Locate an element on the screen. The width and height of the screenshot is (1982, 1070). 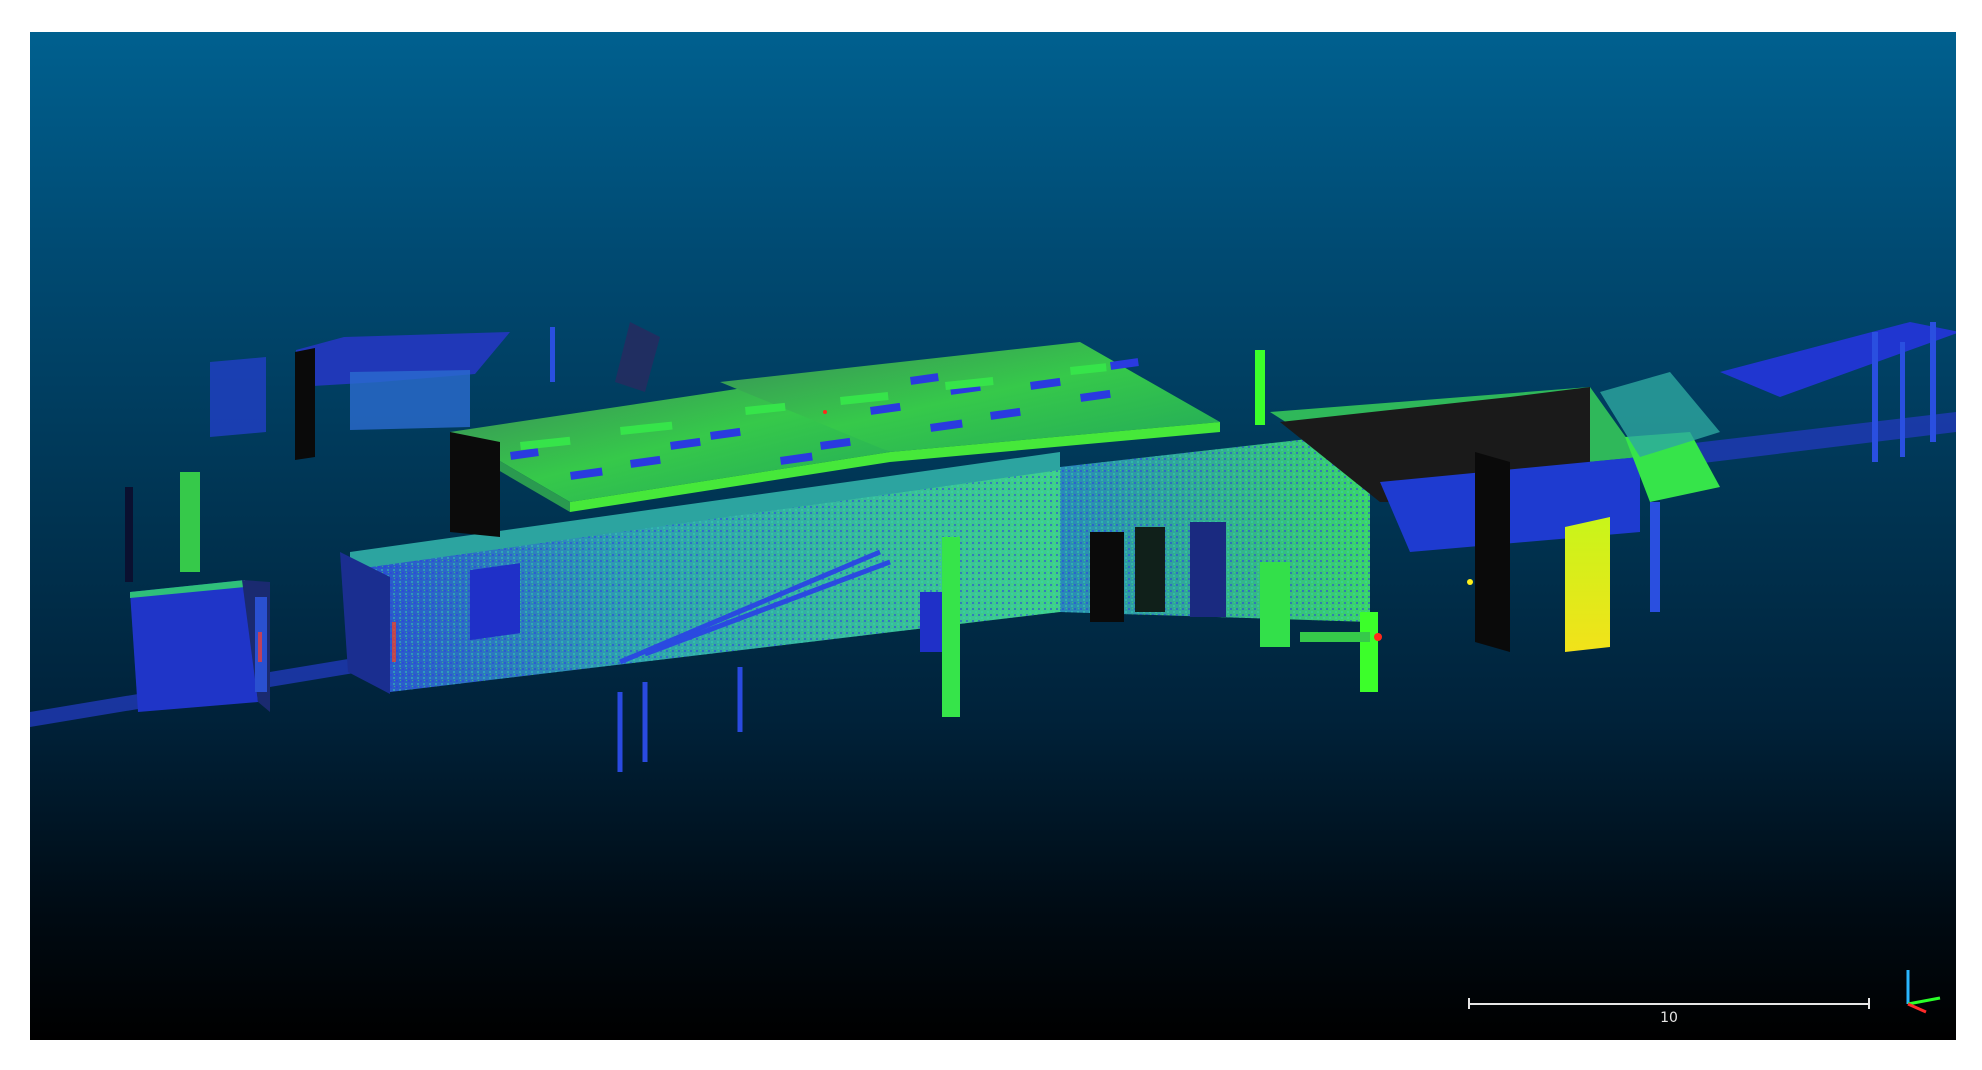
scale-bar-tick-left is located at coordinates (1469, 1003).